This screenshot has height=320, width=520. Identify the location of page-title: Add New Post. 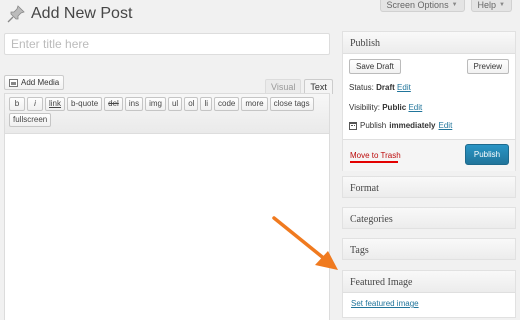
(82, 13).